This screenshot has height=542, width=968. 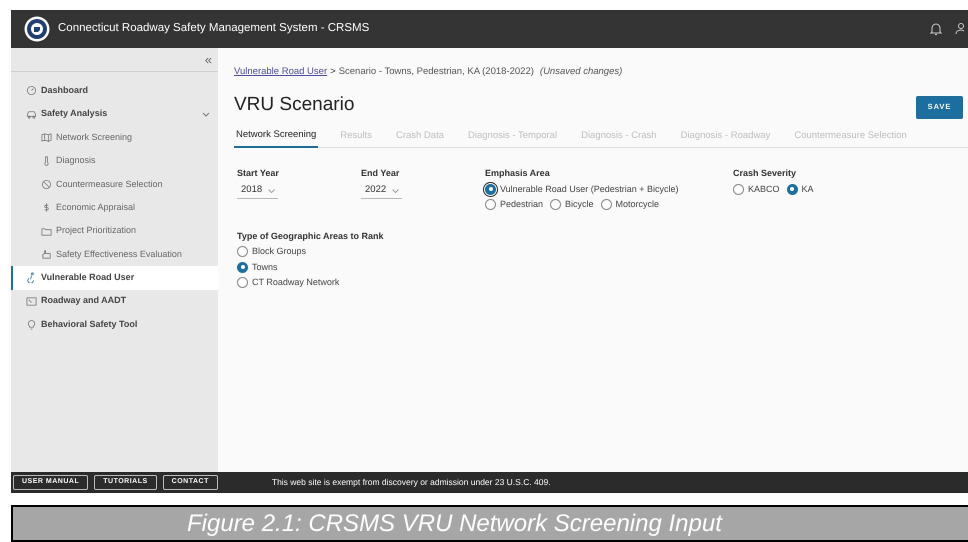 What do you see at coordinates (276, 138) in the screenshot?
I see `tab: Network Screening` at bounding box center [276, 138].